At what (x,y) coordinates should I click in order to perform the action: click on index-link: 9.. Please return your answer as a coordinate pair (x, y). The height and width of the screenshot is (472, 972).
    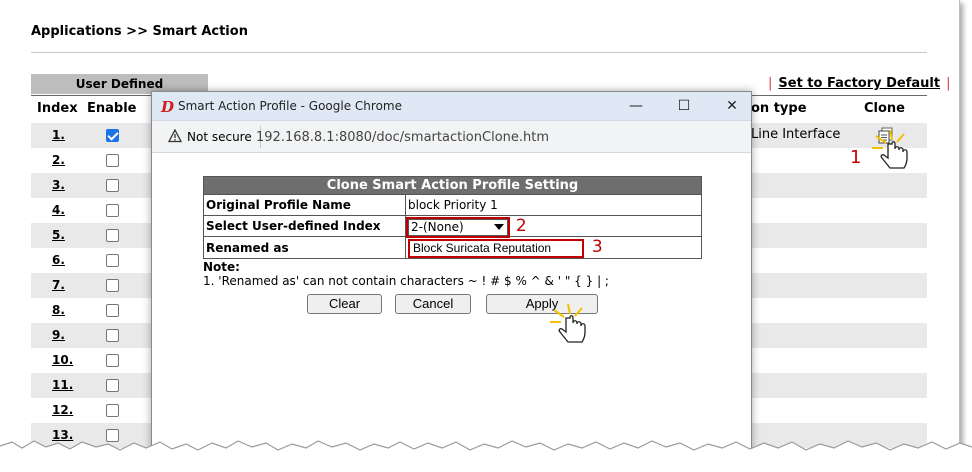
    Looking at the image, I should click on (58, 335).